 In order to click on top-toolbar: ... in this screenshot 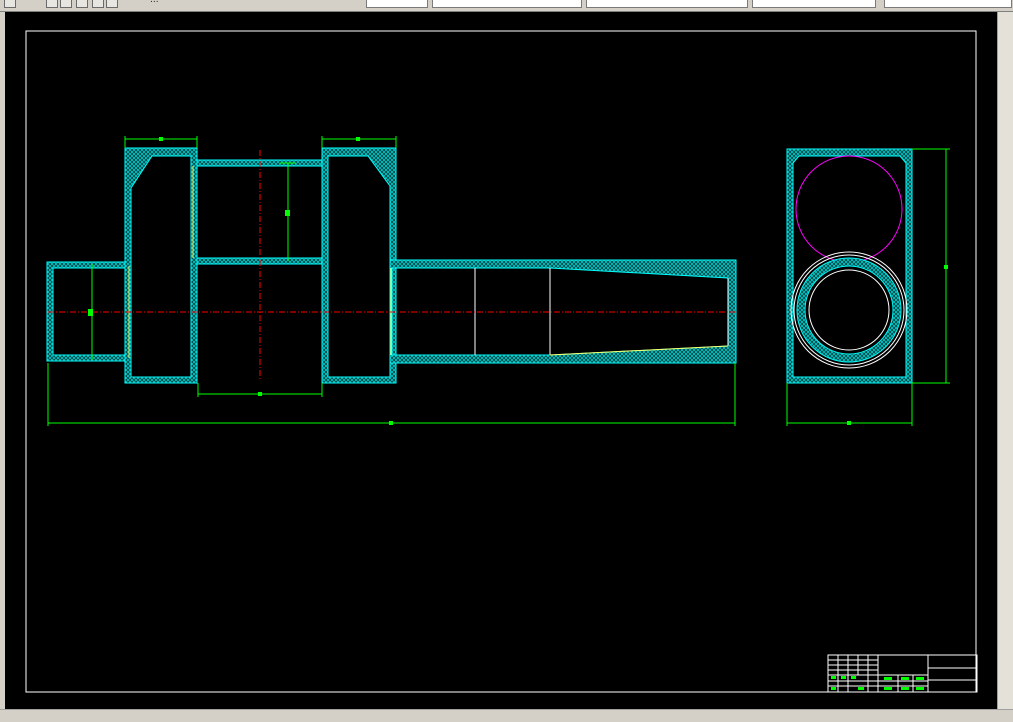, I will do `click(506, 6)`.